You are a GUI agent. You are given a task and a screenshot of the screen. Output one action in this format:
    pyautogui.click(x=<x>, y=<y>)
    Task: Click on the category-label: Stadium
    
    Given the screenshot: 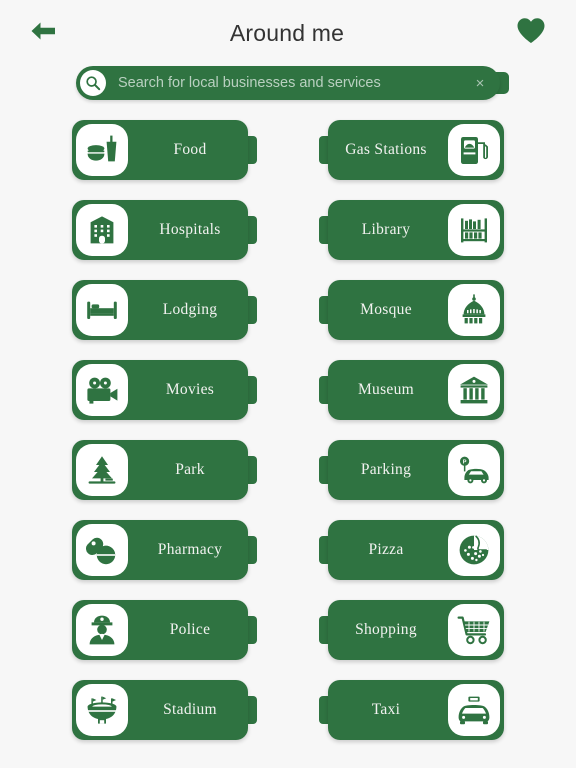 What is the action you would take?
    pyautogui.click(x=190, y=709)
    